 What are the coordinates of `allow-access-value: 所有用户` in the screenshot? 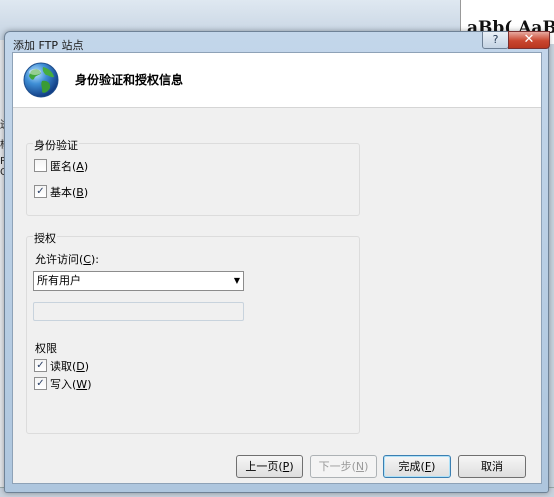 It's located at (59, 280).